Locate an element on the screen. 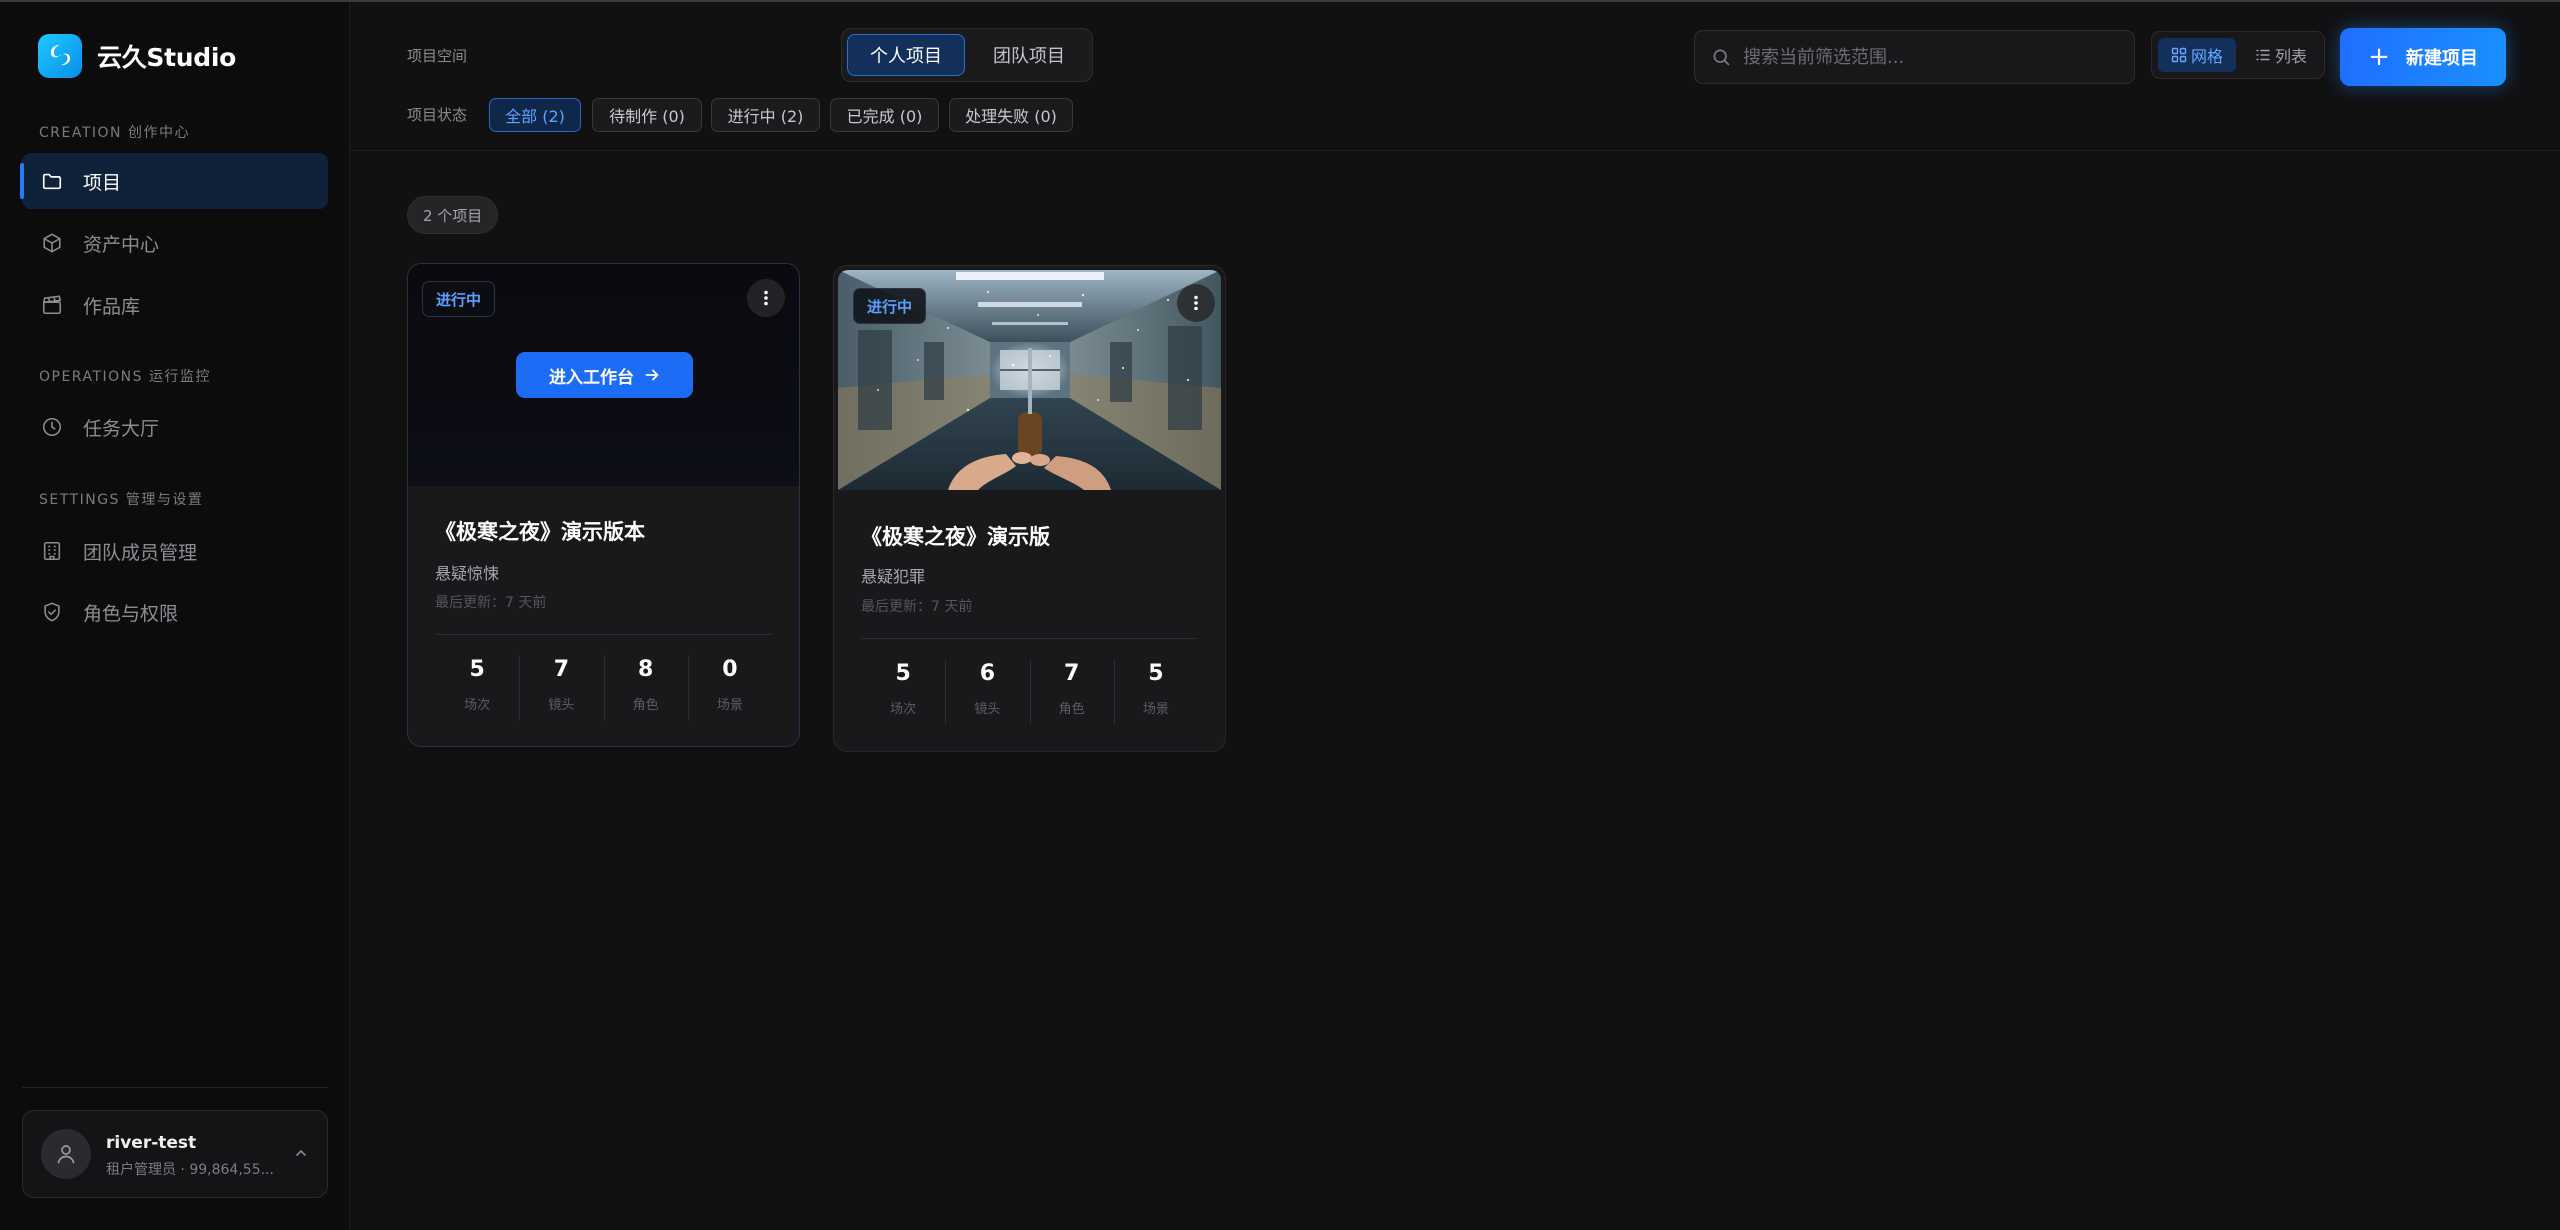  project-stats: 5 场次 6 镜头 7 角色 5 场景 is located at coordinates (1029, 692).